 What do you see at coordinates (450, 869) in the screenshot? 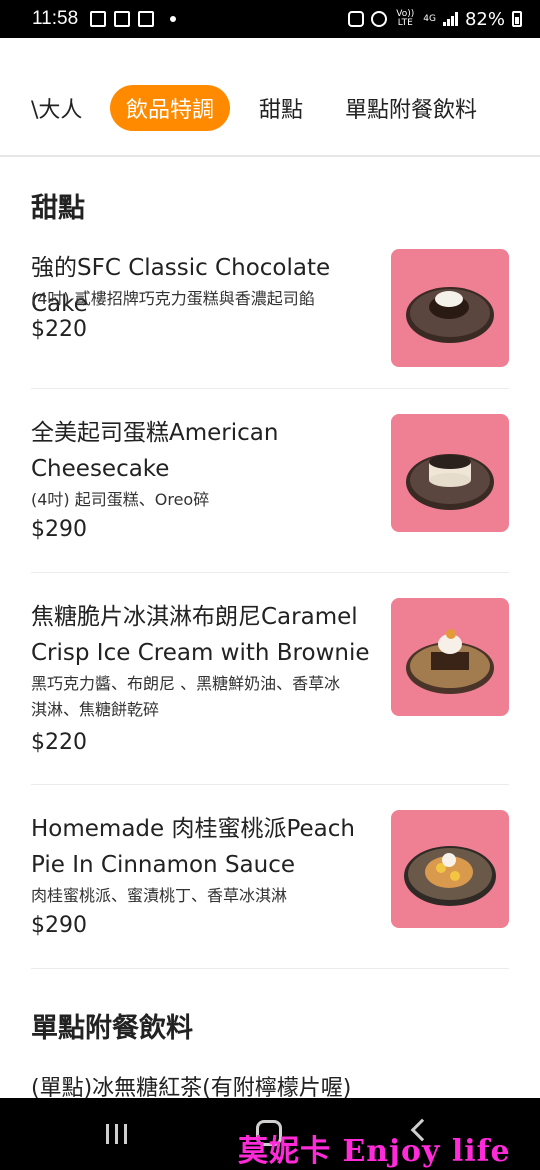
I see `peach-pie-photo` at bounding box center [450, 869].